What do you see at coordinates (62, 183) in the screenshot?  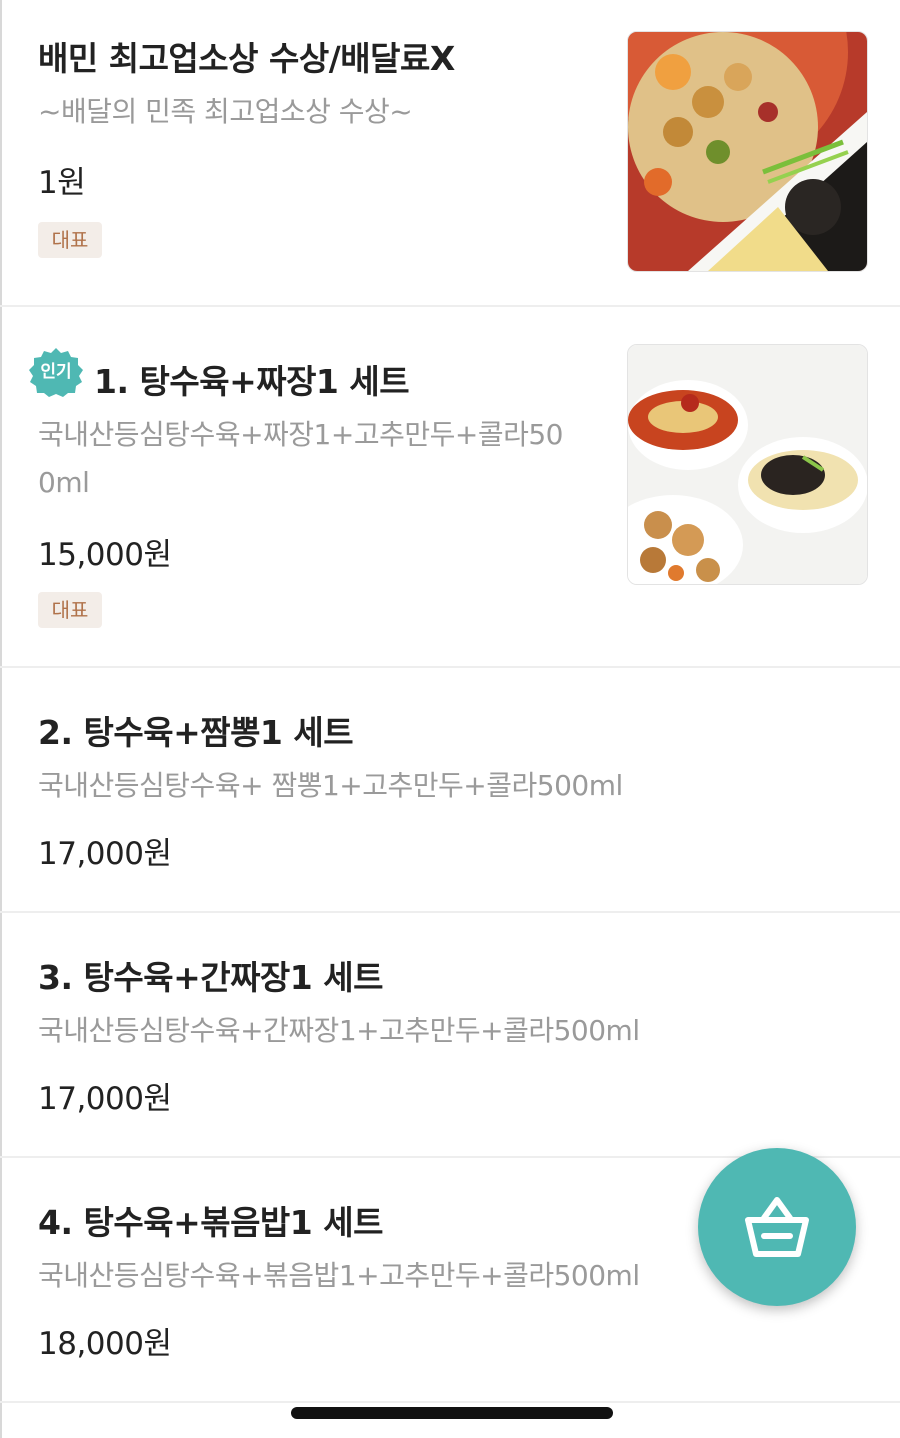 I see `menu-item-price: 1원` at bounding box center [62, 183].